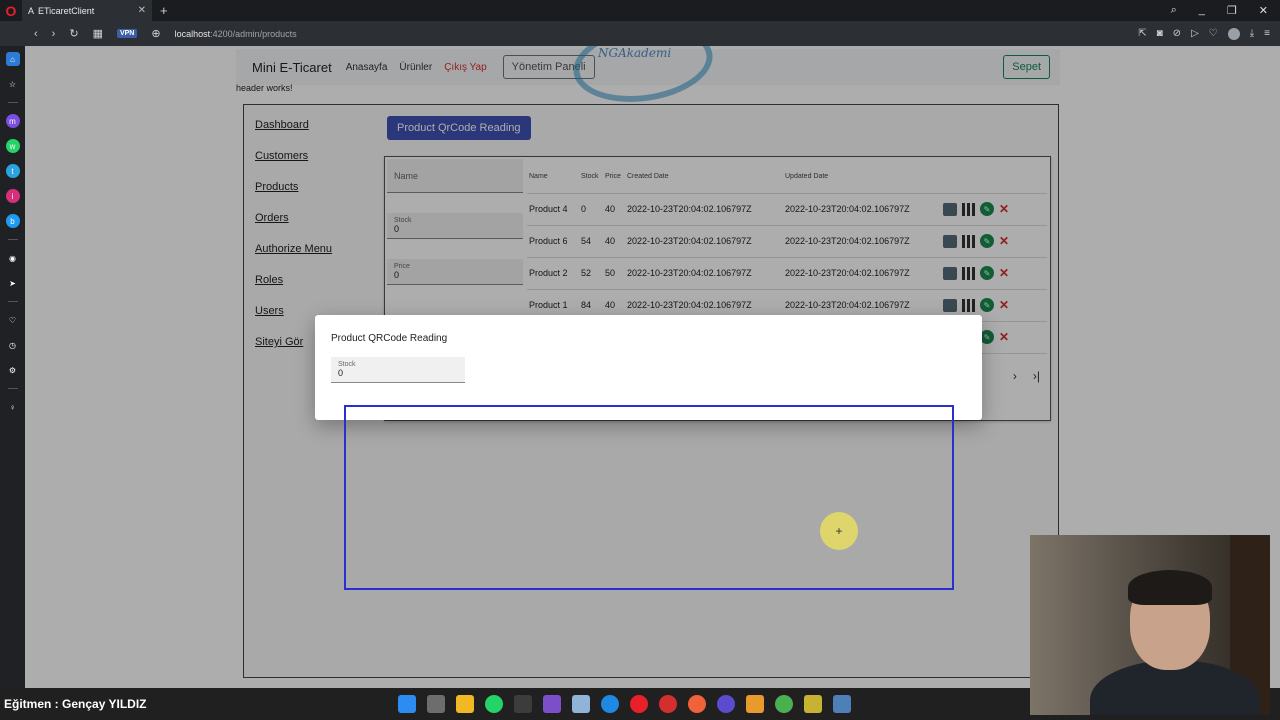 The height and width of the screenshot is (720, 1280). Describe the element at coordinates (1142, 34) in the screenshot. I see `share-icon: ⇱` at that location.